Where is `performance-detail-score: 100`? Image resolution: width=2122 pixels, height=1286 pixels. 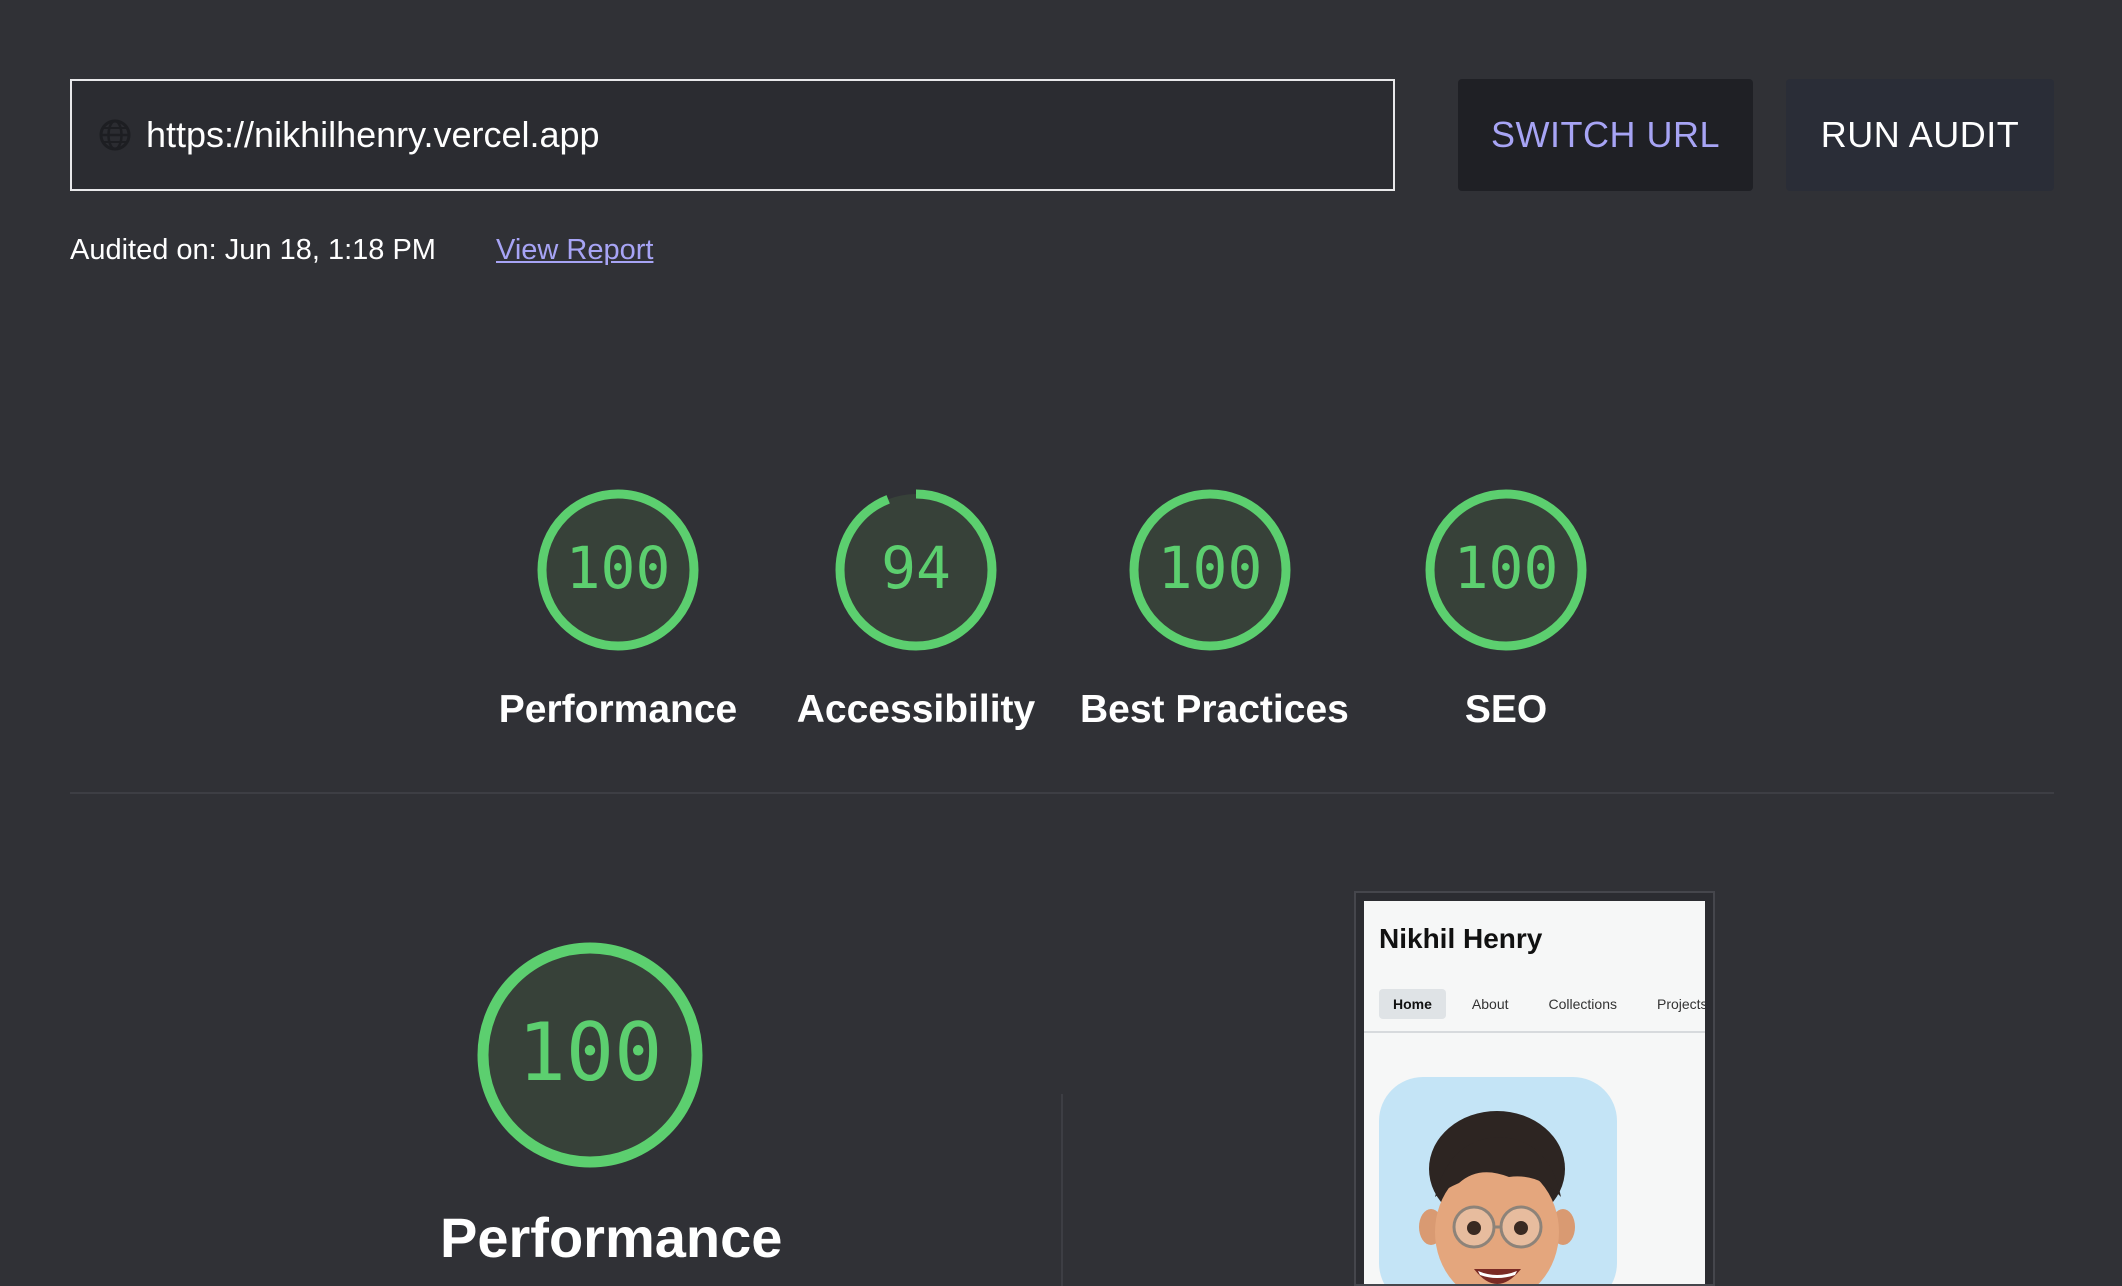 performance-detail-score: 100 is located at coordinates (590, 1052).